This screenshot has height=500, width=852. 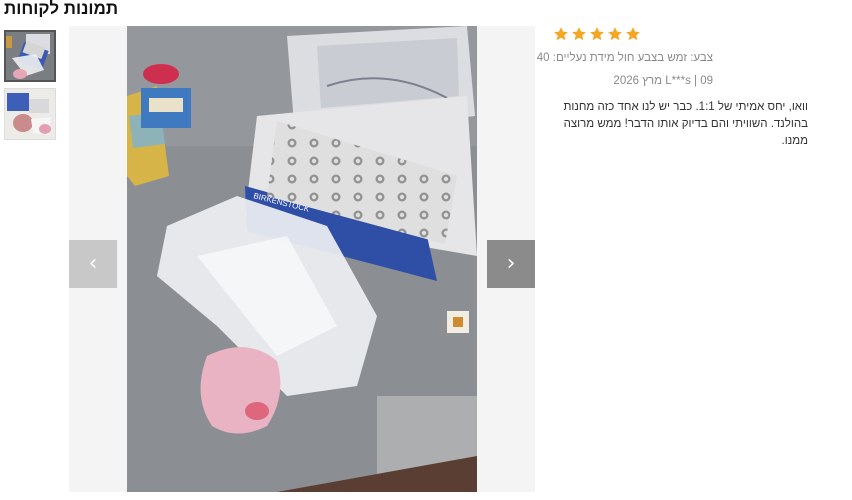 I want to click on previous-image-button: ‹, so click(x=93, y=264).